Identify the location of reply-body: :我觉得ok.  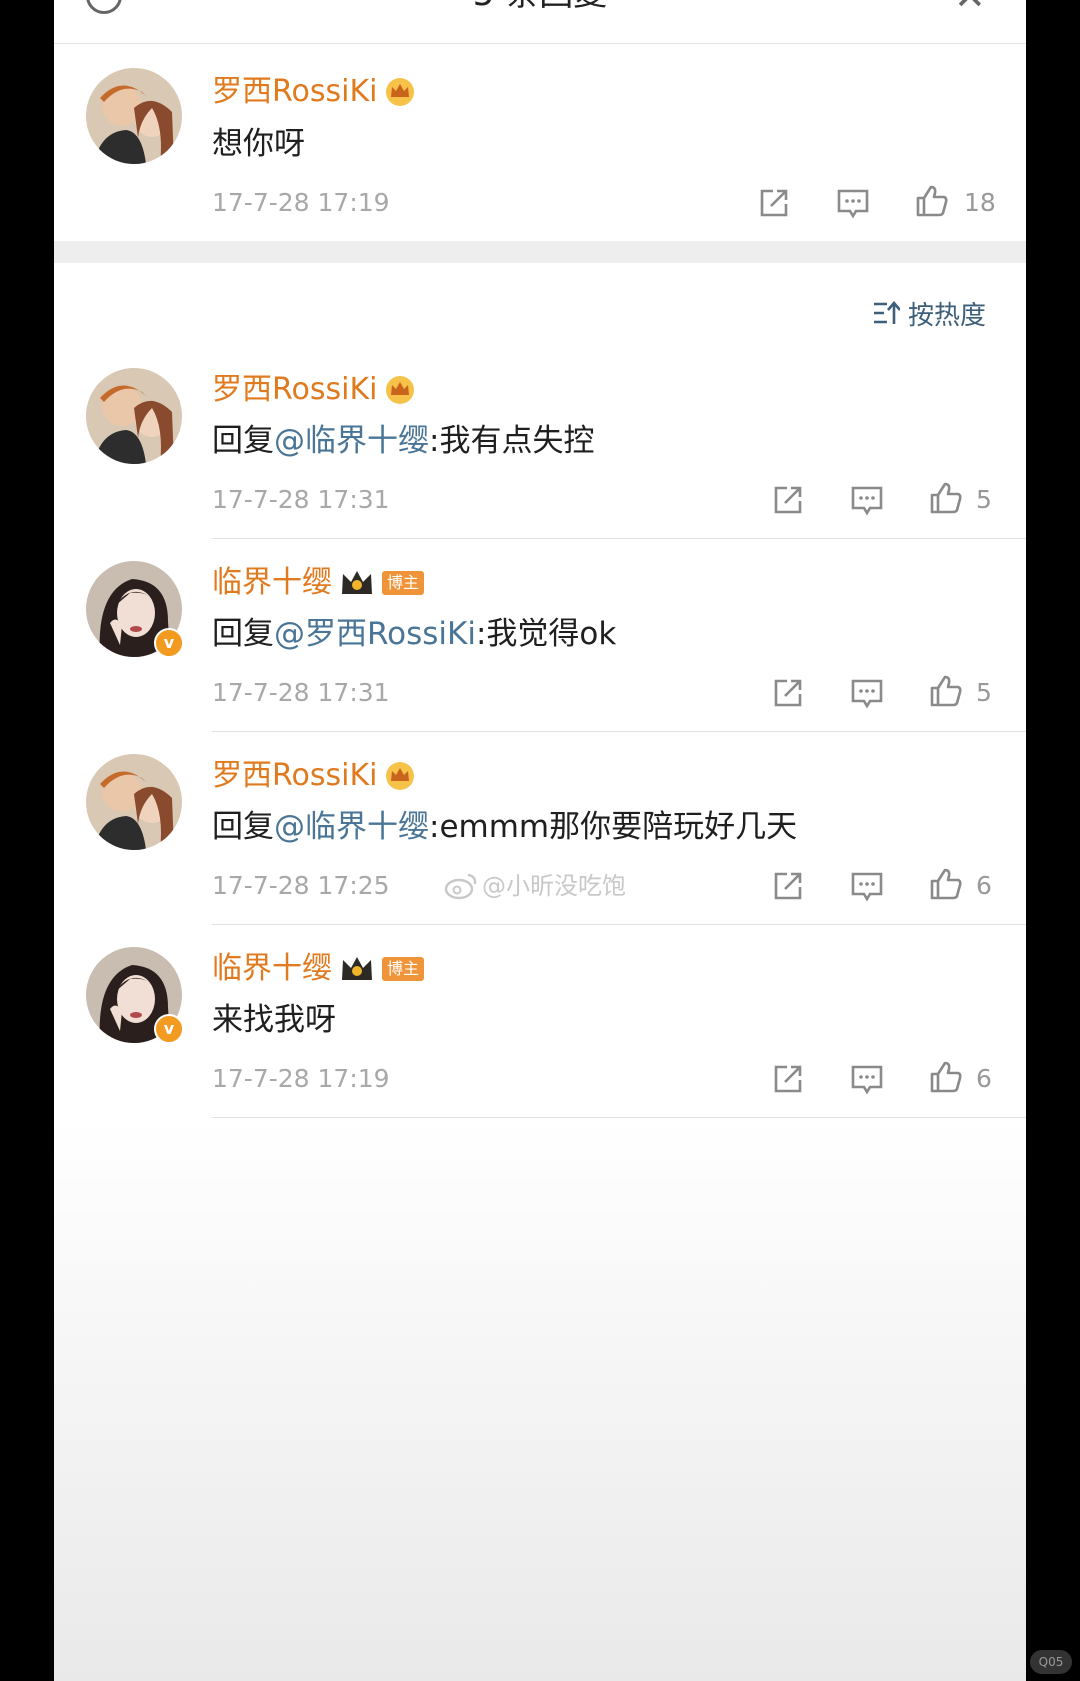
(546, 634).